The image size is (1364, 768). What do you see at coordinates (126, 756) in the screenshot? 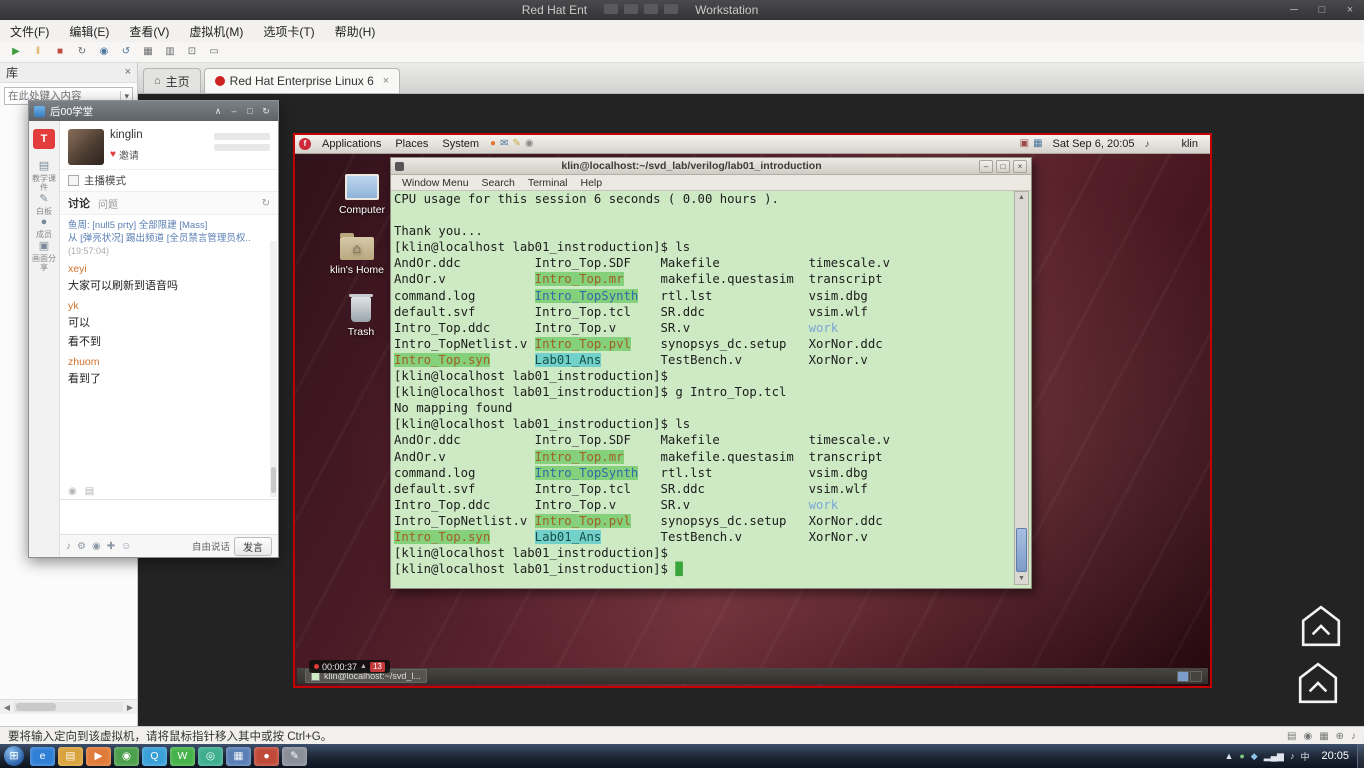
I see `chrome-icon: ◉` at bounding box center [126, 756].